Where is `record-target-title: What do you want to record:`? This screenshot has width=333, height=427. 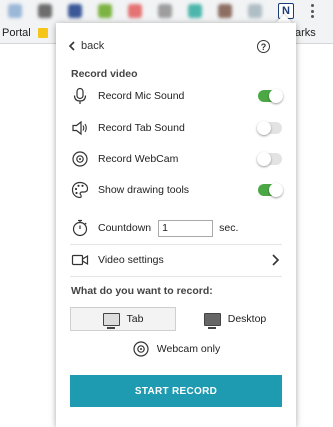 record-target-title: What do you want to record: is located at coordinates (142, 291).